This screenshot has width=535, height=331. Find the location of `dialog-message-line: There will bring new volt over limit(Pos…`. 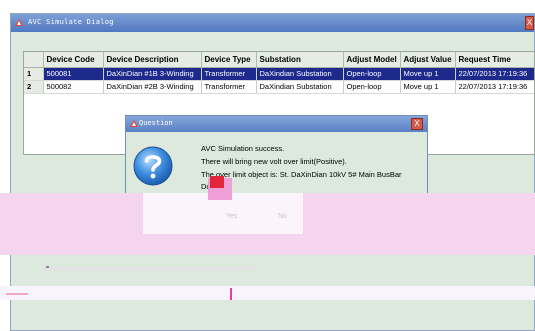

dialog-message-line: There will bring new volt over limit(Pos… is located at coordinates (274, 161).